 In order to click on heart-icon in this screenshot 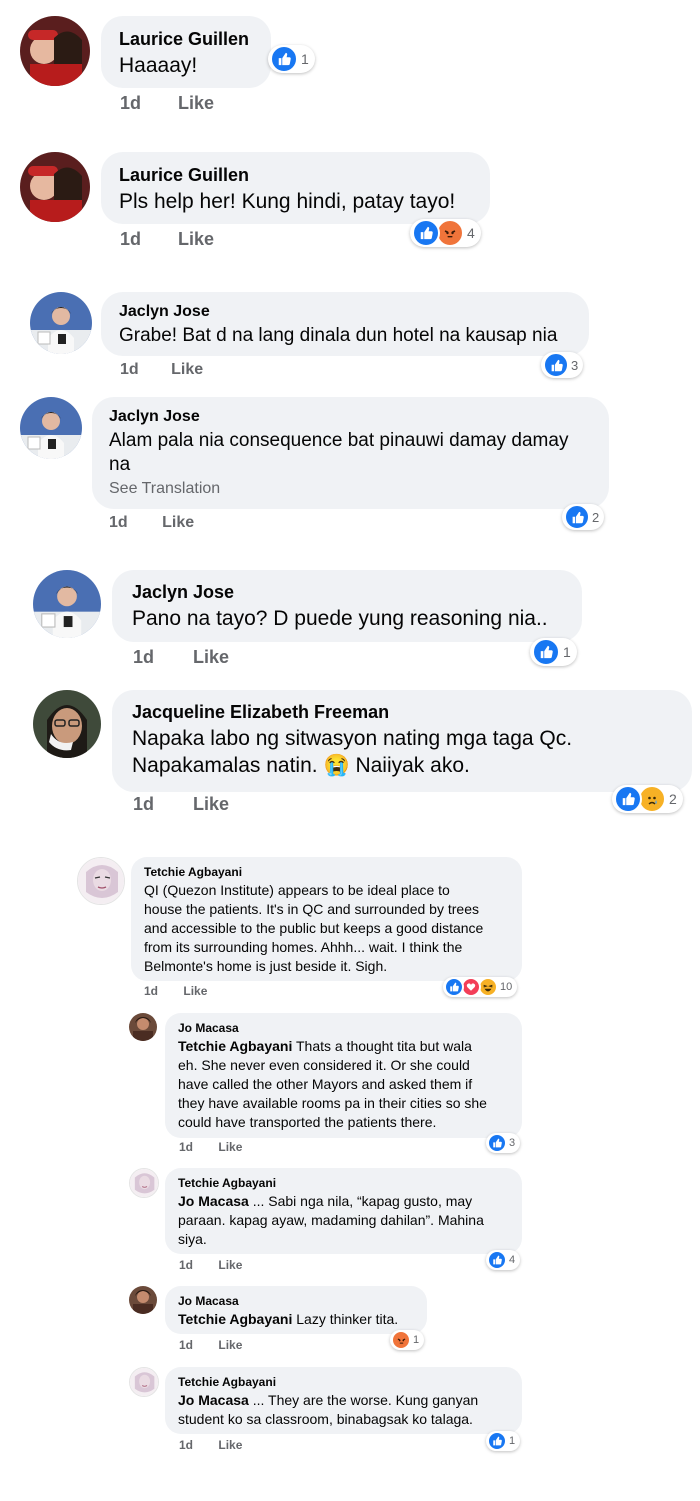, I will do `click(471, 987)`.